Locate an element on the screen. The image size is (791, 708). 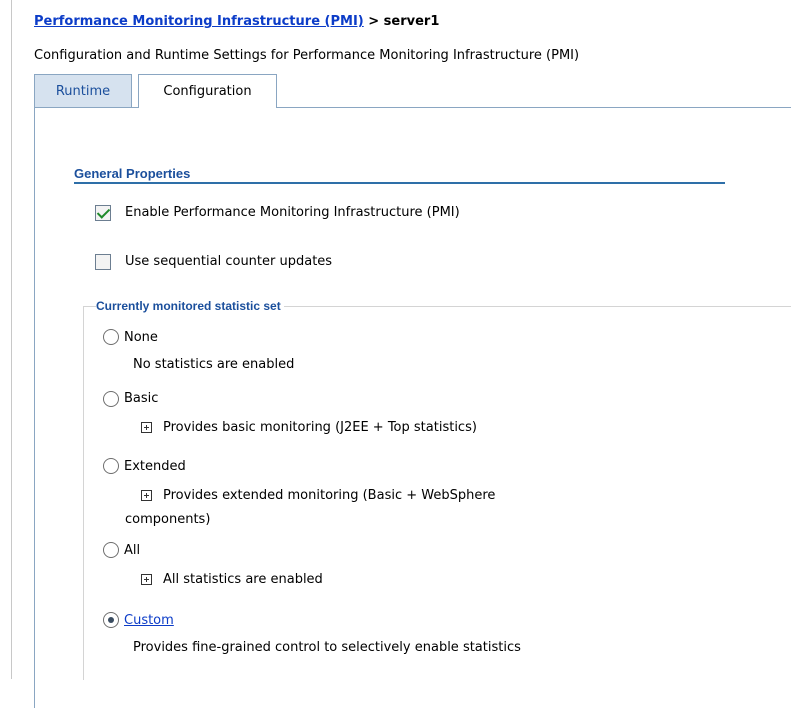
statistic-set-legend: Currently monitored statistic set is located at coordinates (190, 306).